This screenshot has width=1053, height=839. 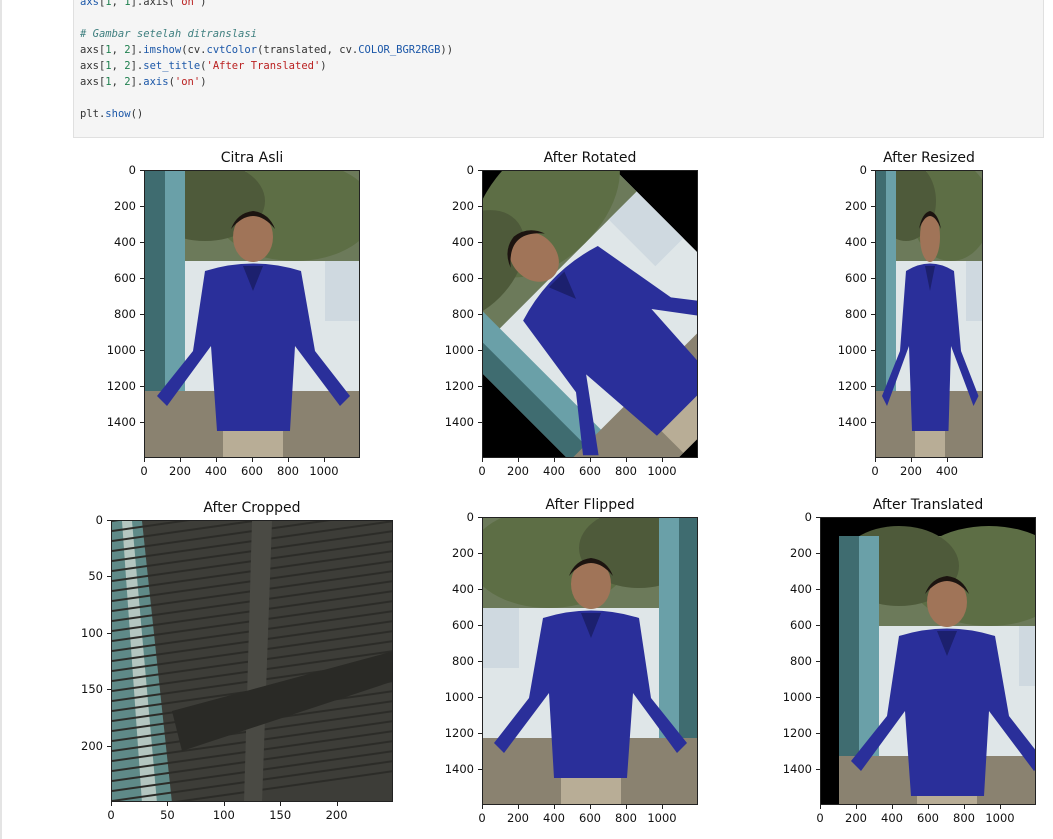 I want to click on x-tick-label: 50, so click(x=167, y=815).